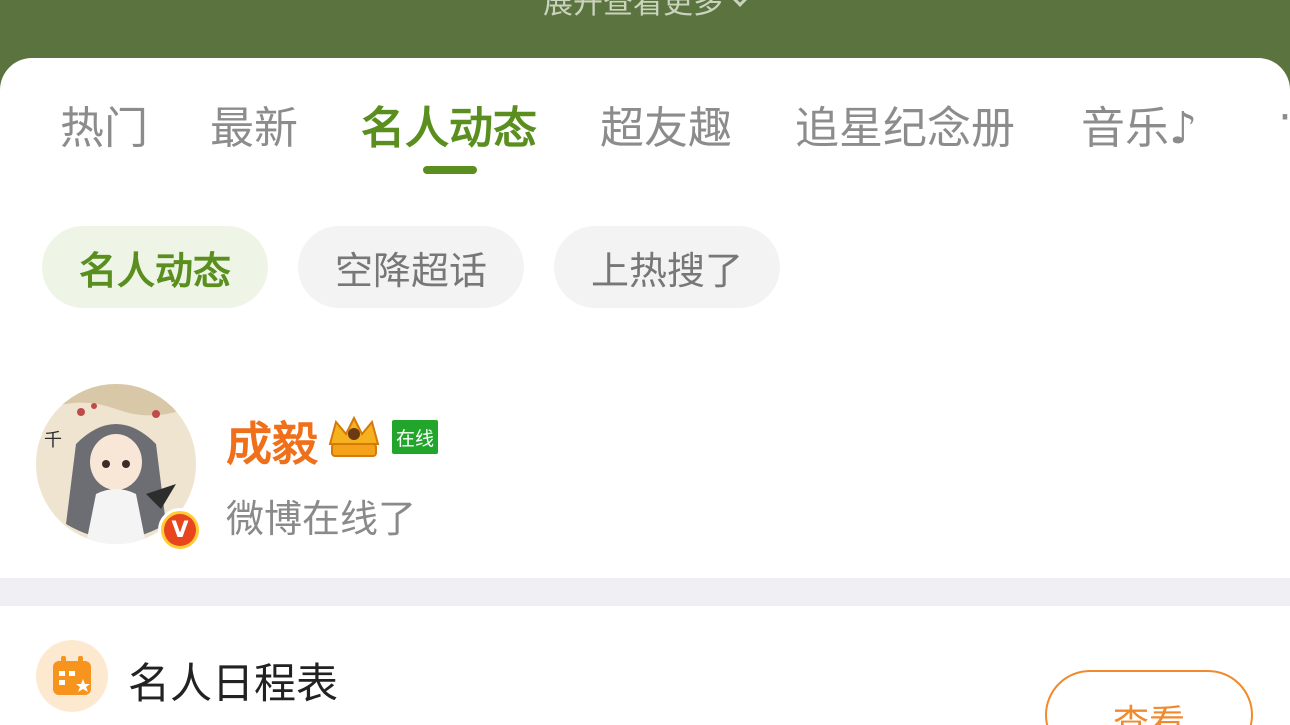 This screenshot has width=1290, height=725. What do you see at coordinates (72, 676) in the screenshot?
I see `calendar-icon` at bounding box center [72, 676].